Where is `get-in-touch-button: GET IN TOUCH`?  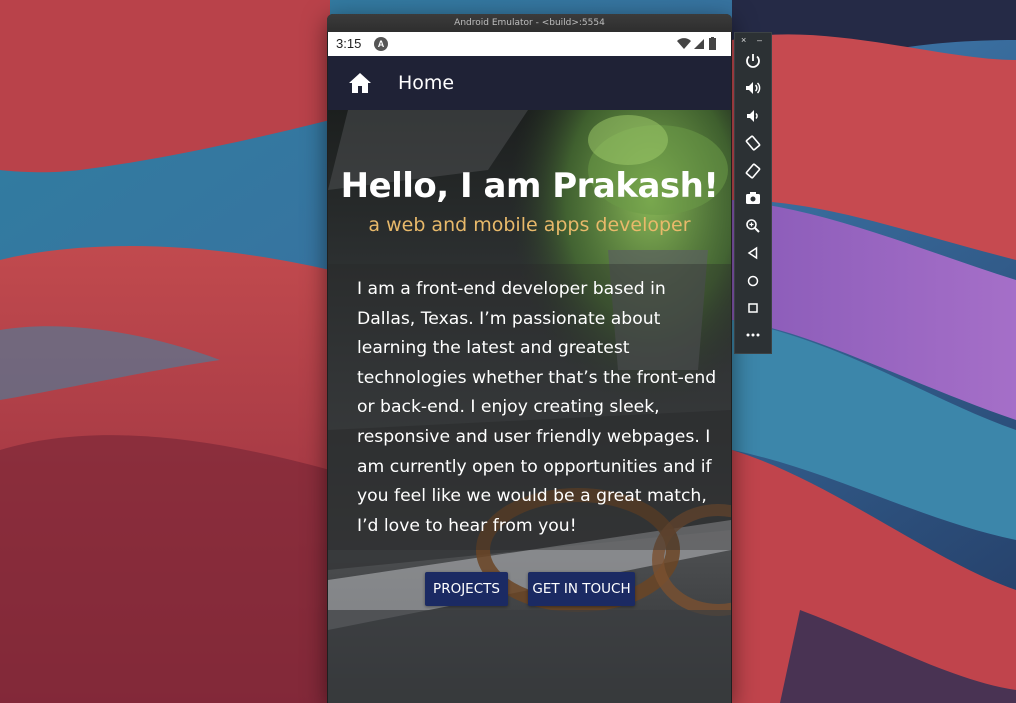 get-in-touch-button: GET IN TOUCH is located at coordinates (581, 589).